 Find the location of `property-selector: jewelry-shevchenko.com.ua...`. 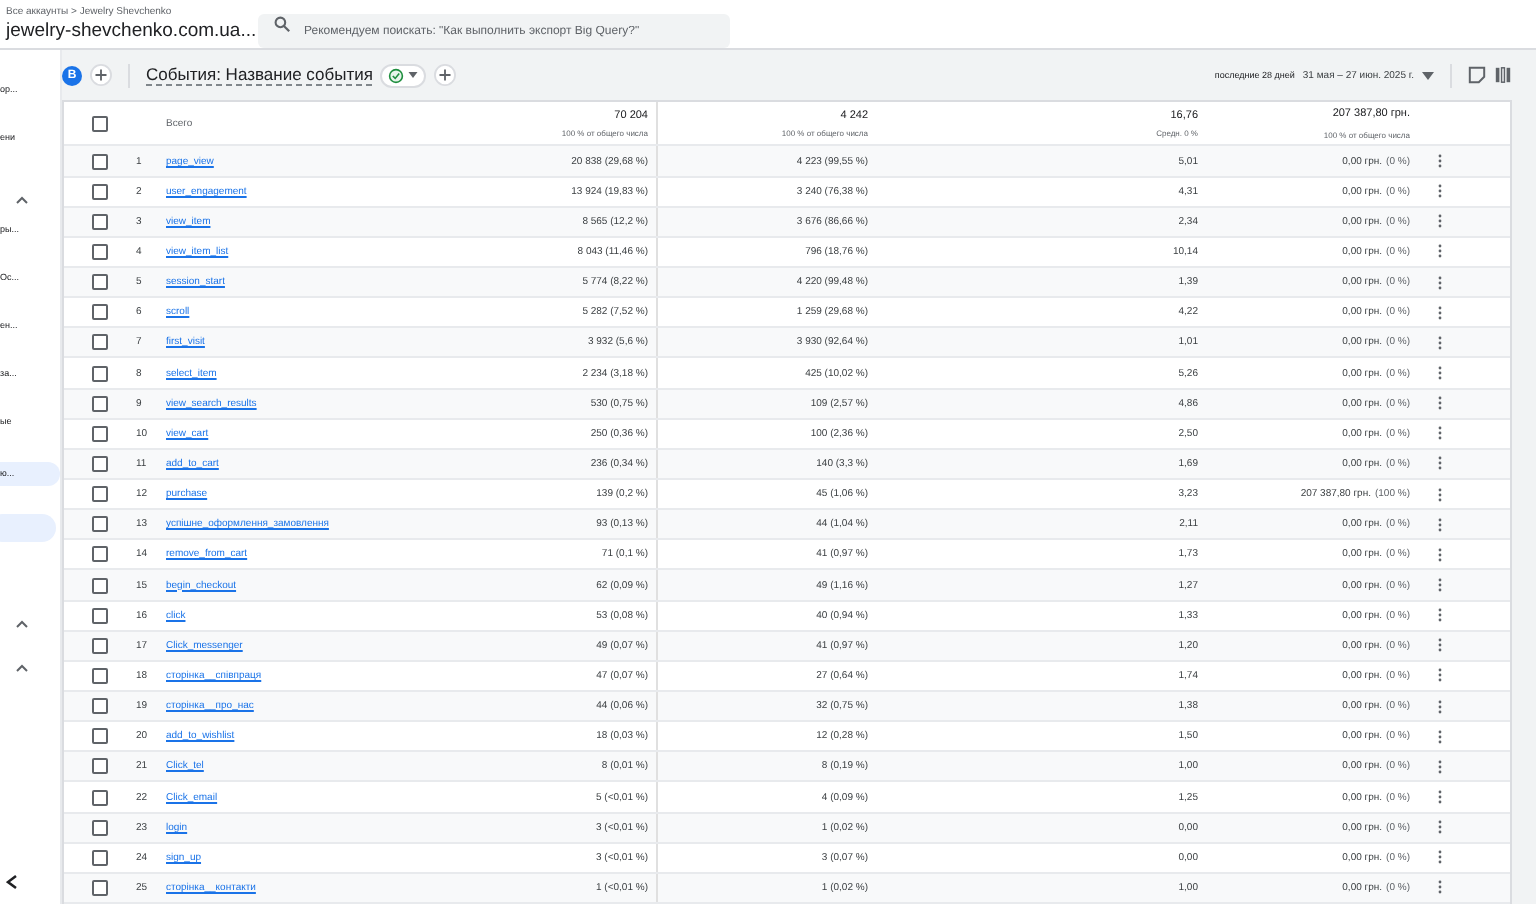

property-selector: jewelry-shevchenko.com.ua... is located at coordinates (131, 31).